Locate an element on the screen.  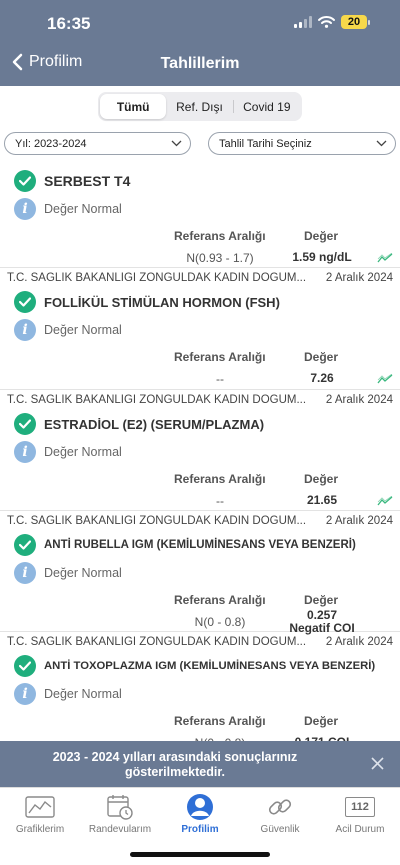
tab-profile: Profilim is located at coordinates (200, 814).